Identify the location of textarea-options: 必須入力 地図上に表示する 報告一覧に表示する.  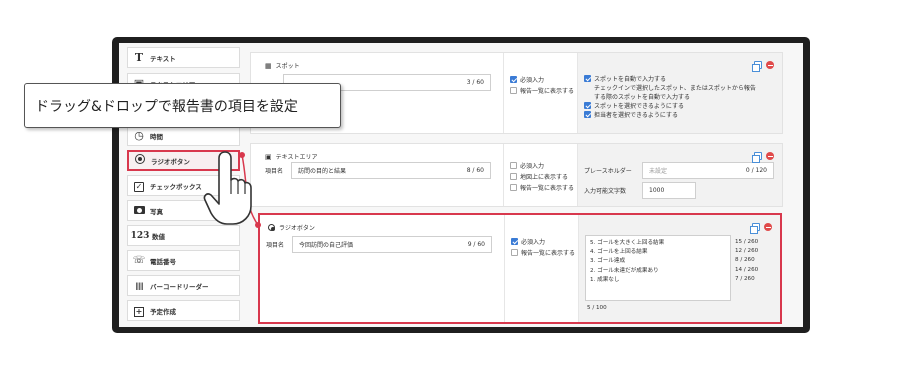
(539, 175).